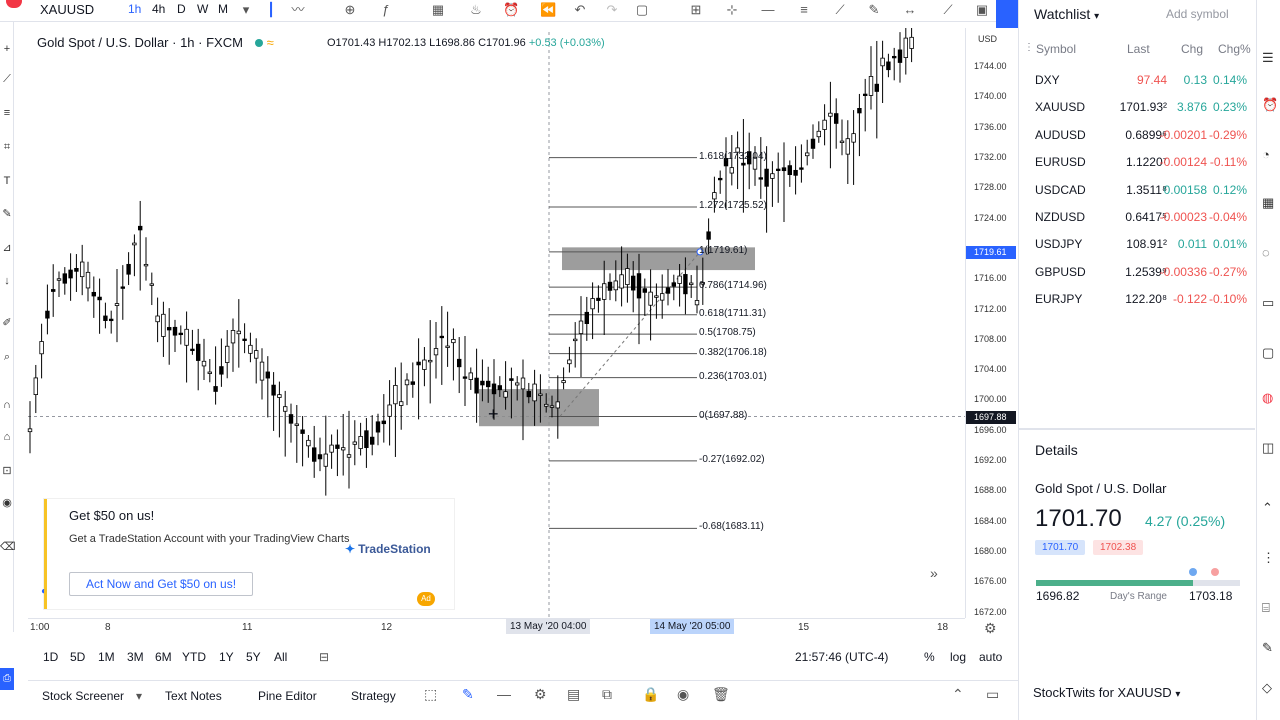  What do you see at coordinates (1266, 608) in the screenshot?
I see `dom-icon: ⌸` at bounding box center [1266, 608].